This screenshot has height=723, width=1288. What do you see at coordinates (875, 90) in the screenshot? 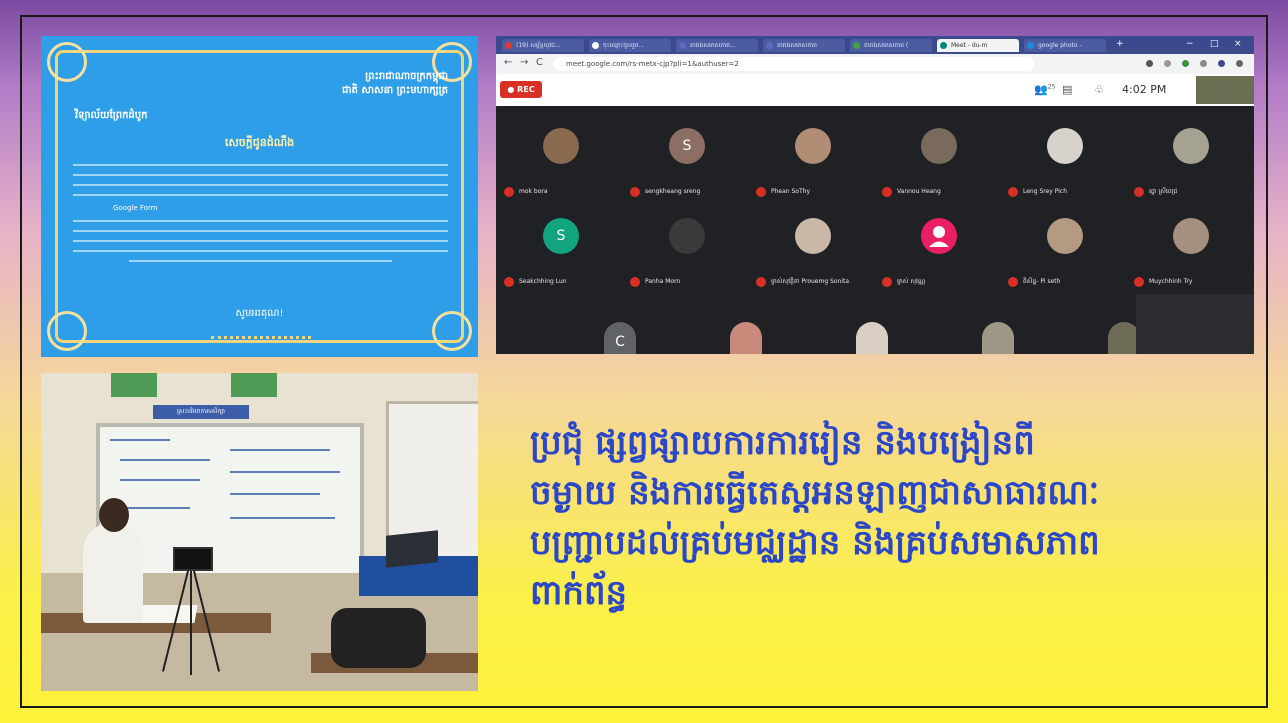
I see `meet-header: ● REC 👥25 ▤ ♧ 4:02 PM` at bounding box center [875, 90].